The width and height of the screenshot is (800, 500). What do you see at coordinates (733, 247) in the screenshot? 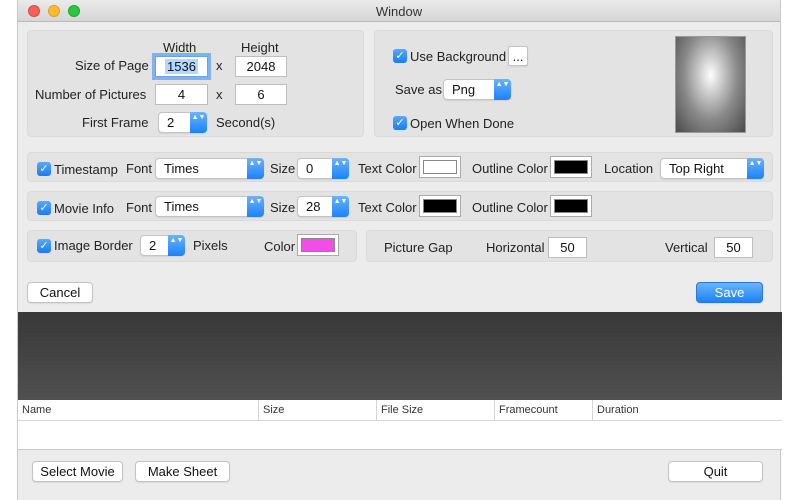
I see `vertical-gap-field: 50` at bounding box center [733, 247].